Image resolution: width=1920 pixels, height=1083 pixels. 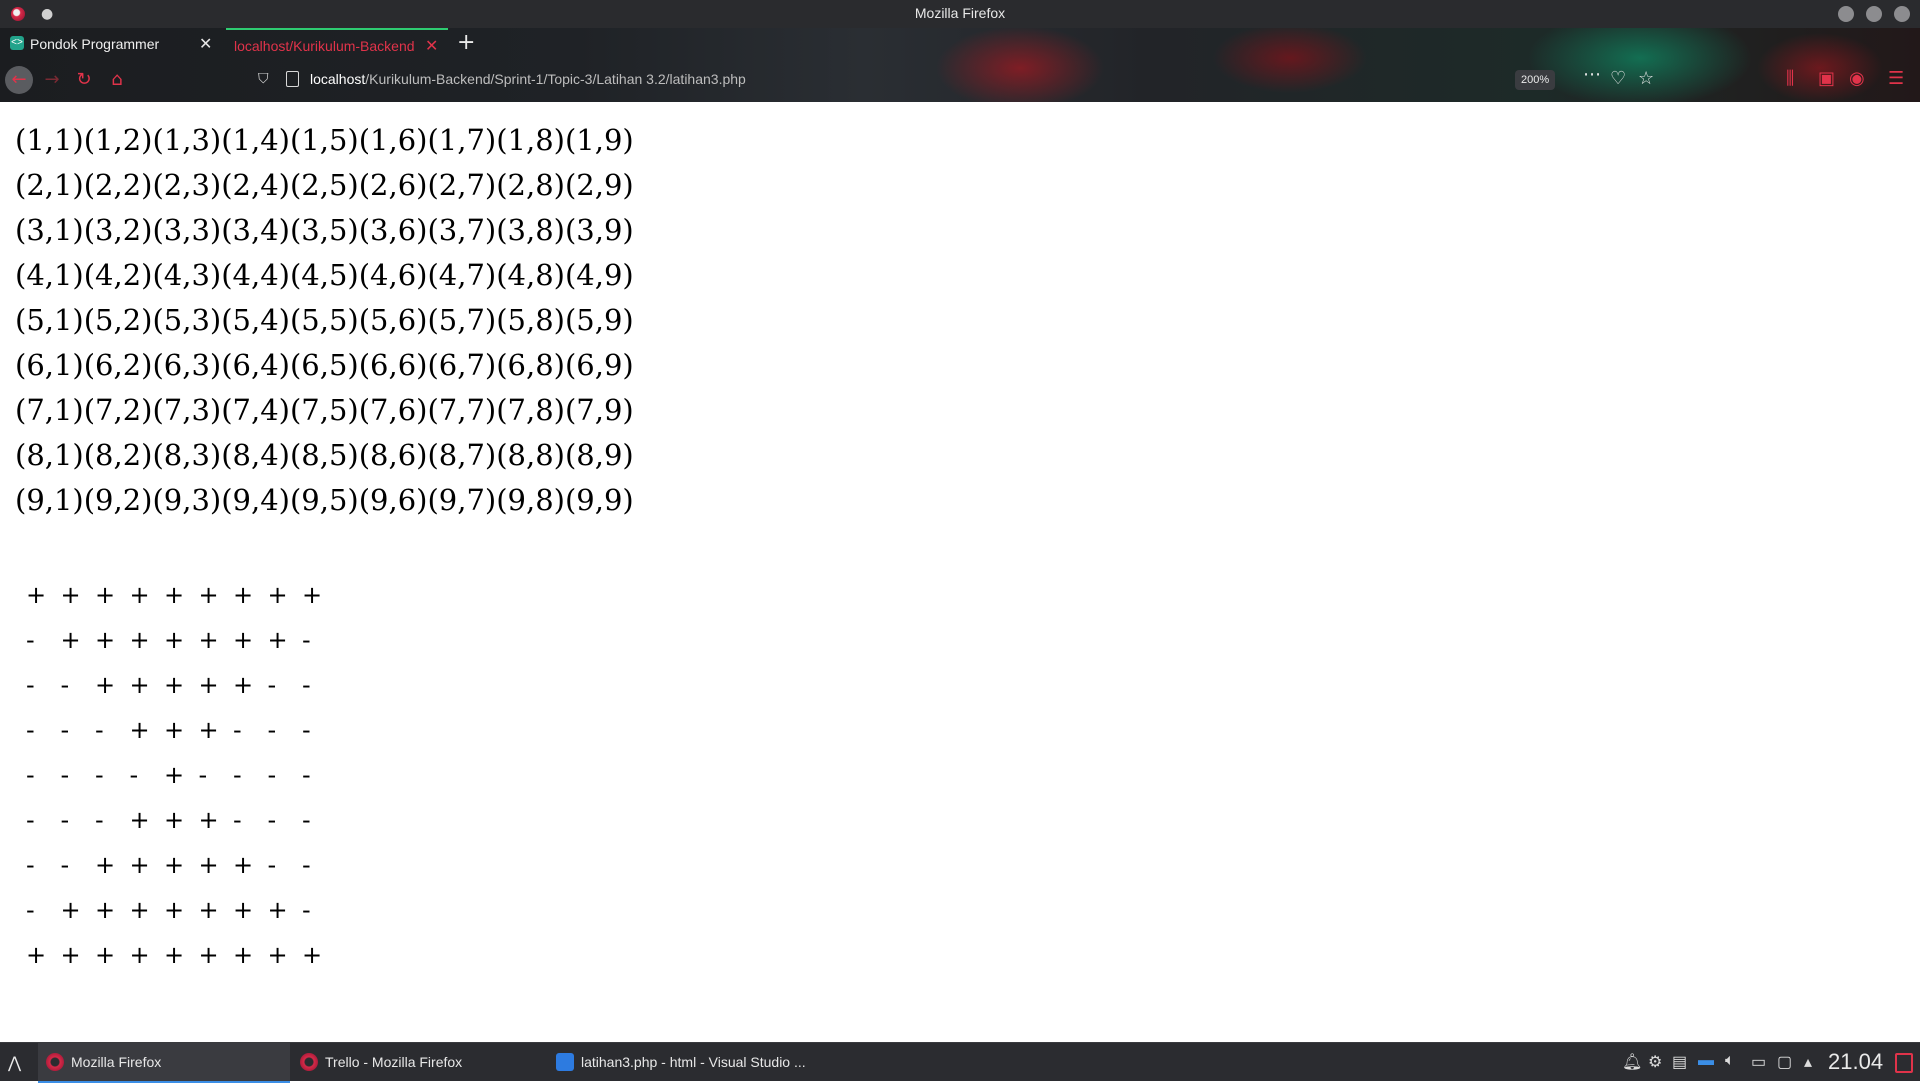 What do you see at coordinates (1855, 1062) in the screenshot?
I see `clock: 21.04` at bounding box center [1855, 1062].